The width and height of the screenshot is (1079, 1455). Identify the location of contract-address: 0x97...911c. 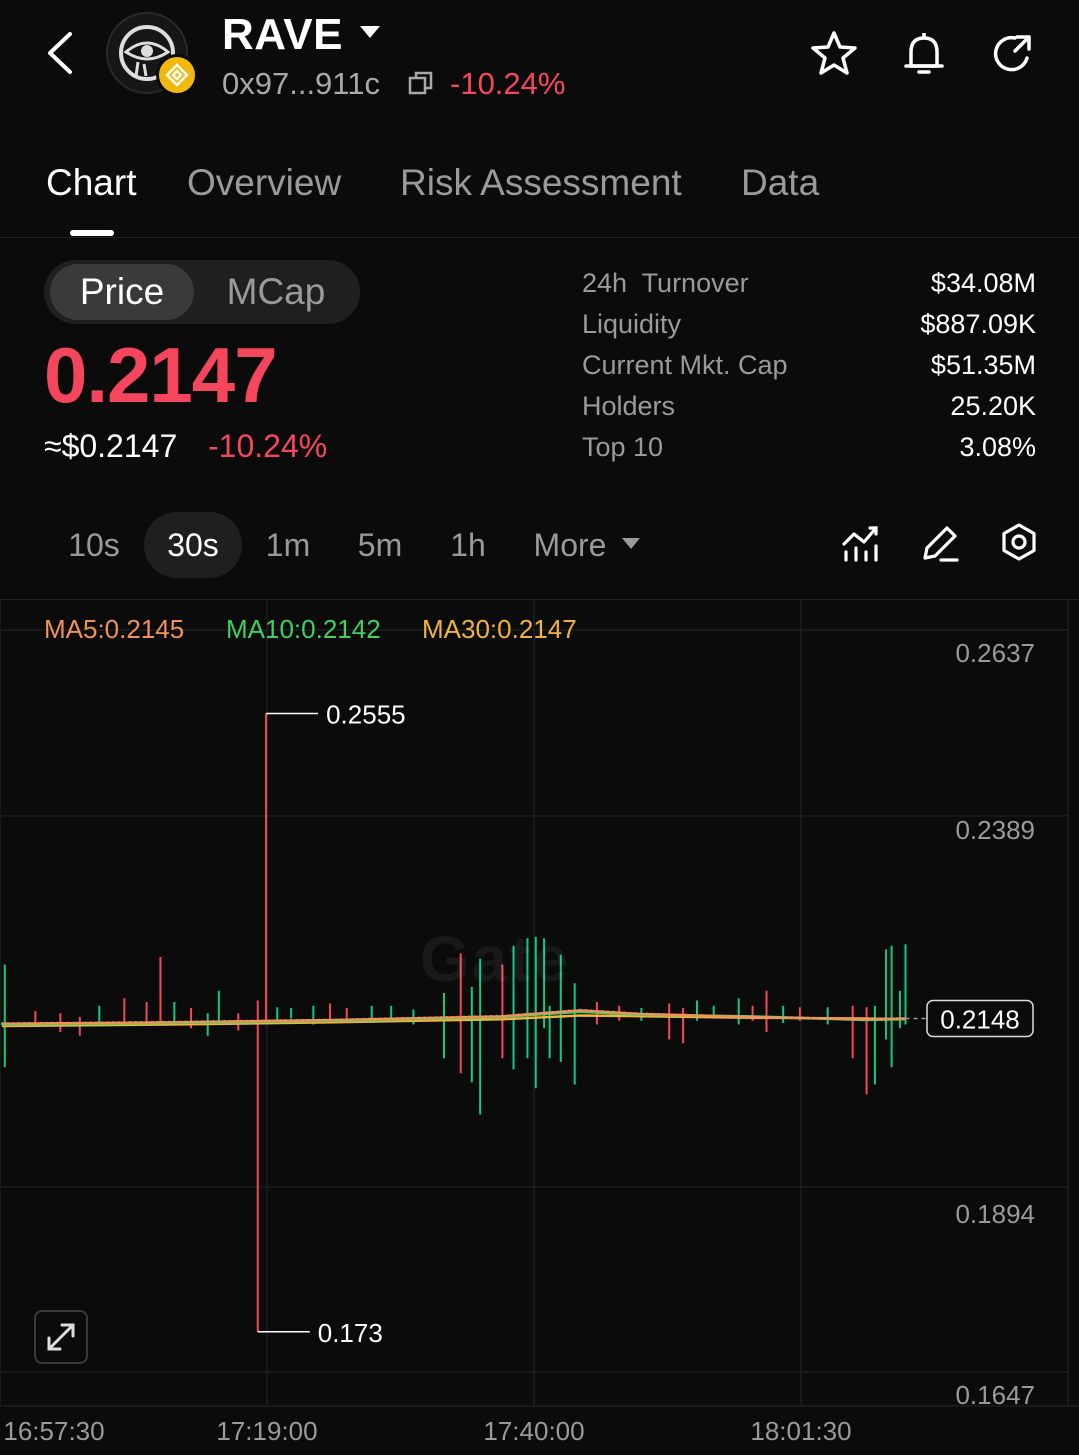
(301, 83).